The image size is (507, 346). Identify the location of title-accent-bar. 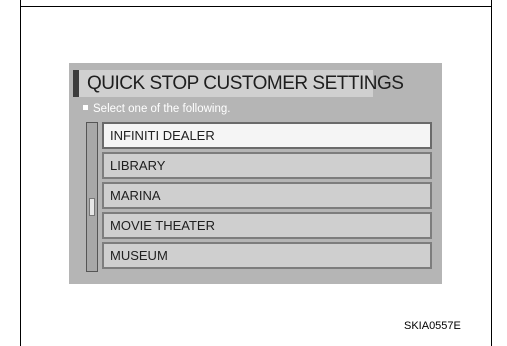
(76, 83).